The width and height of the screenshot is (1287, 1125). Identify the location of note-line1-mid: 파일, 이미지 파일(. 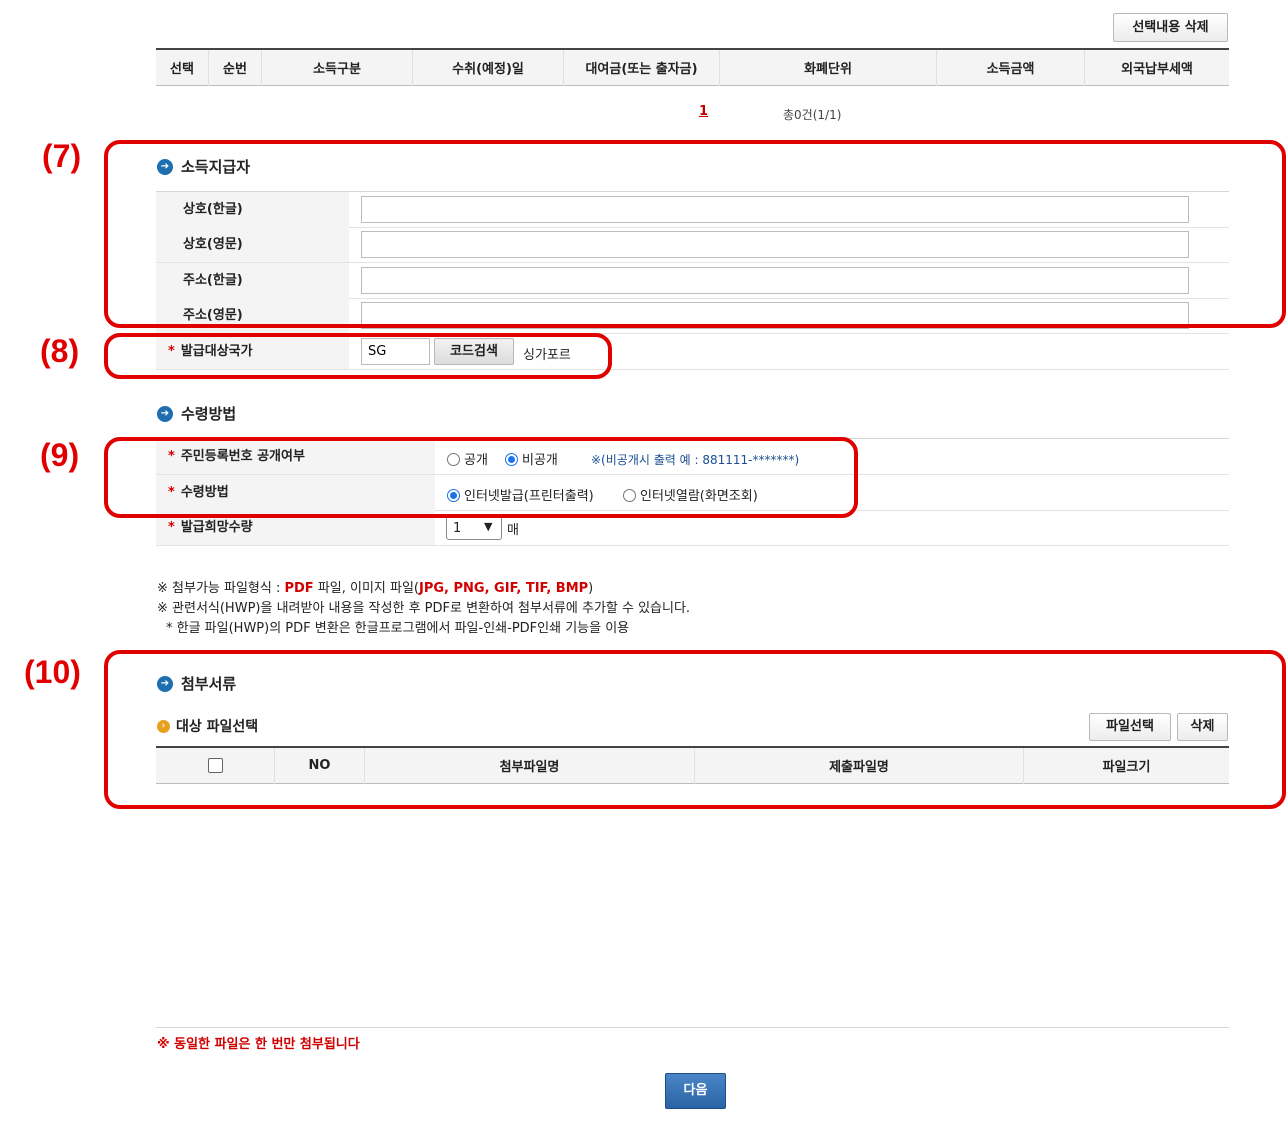
(366, 588).